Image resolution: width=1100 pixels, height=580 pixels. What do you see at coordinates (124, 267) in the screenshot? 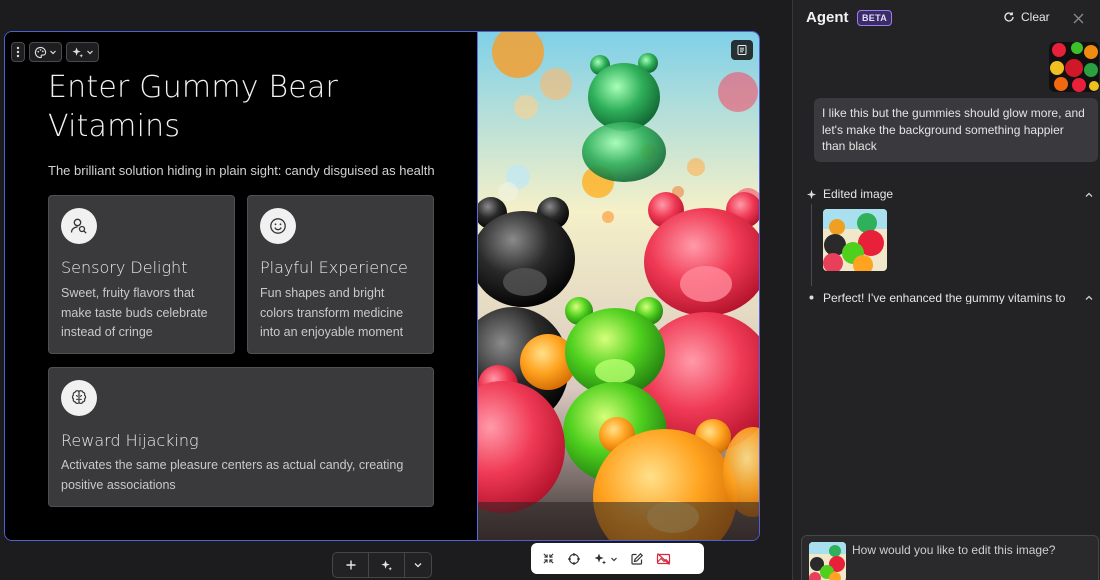
I see `card-title: Sensory Delight` at bounding box center [124, 267].